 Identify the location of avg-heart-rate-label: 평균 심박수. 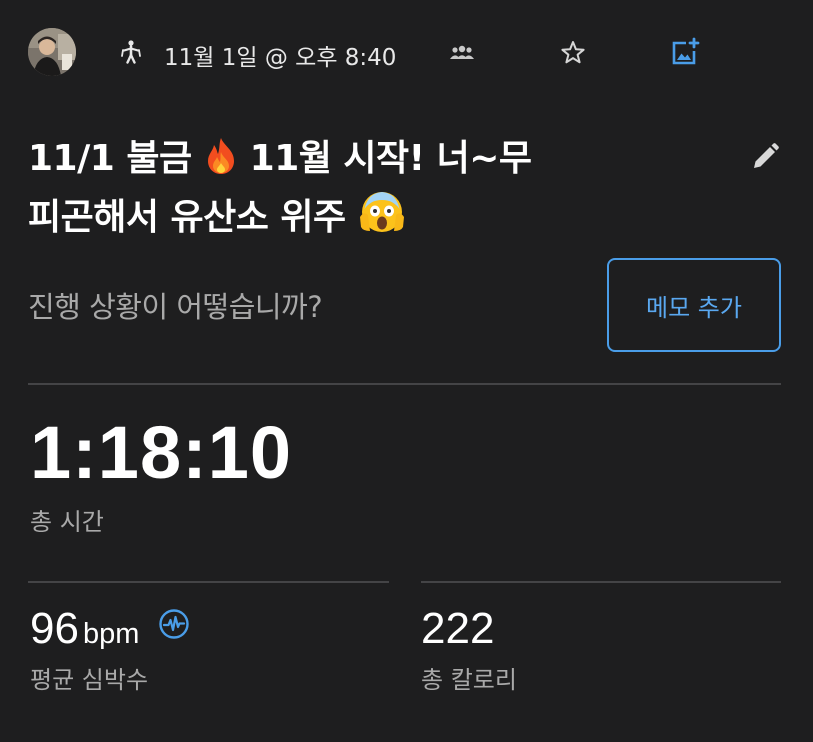
(89, 680).